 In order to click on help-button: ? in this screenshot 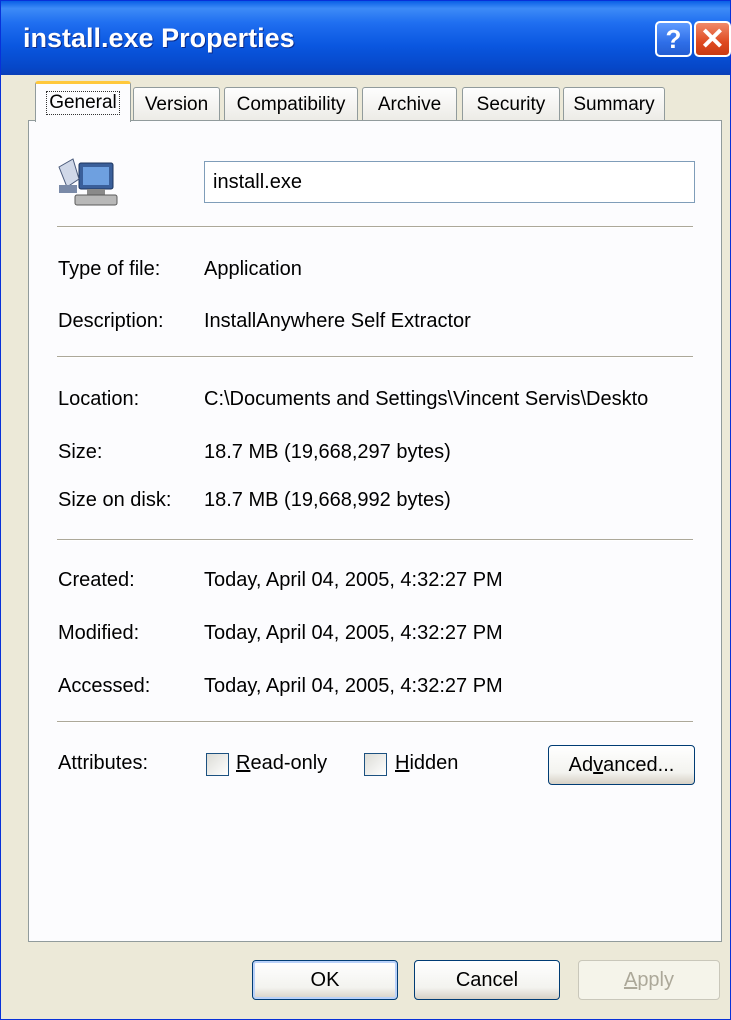, I will do `click(673, 39)`.